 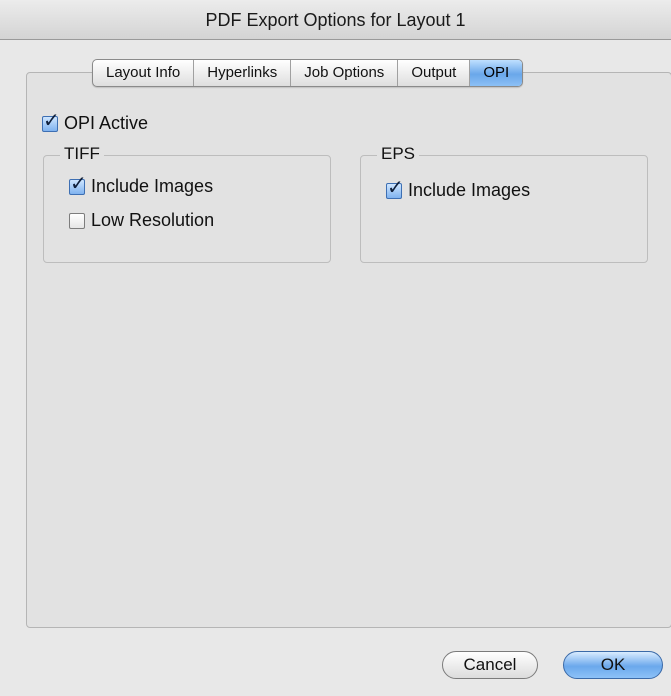 What do you see at coordinates (82, 154) in the screenshot?
I see `tiff-group-title: TIFF` at bounding box center [82, 154].